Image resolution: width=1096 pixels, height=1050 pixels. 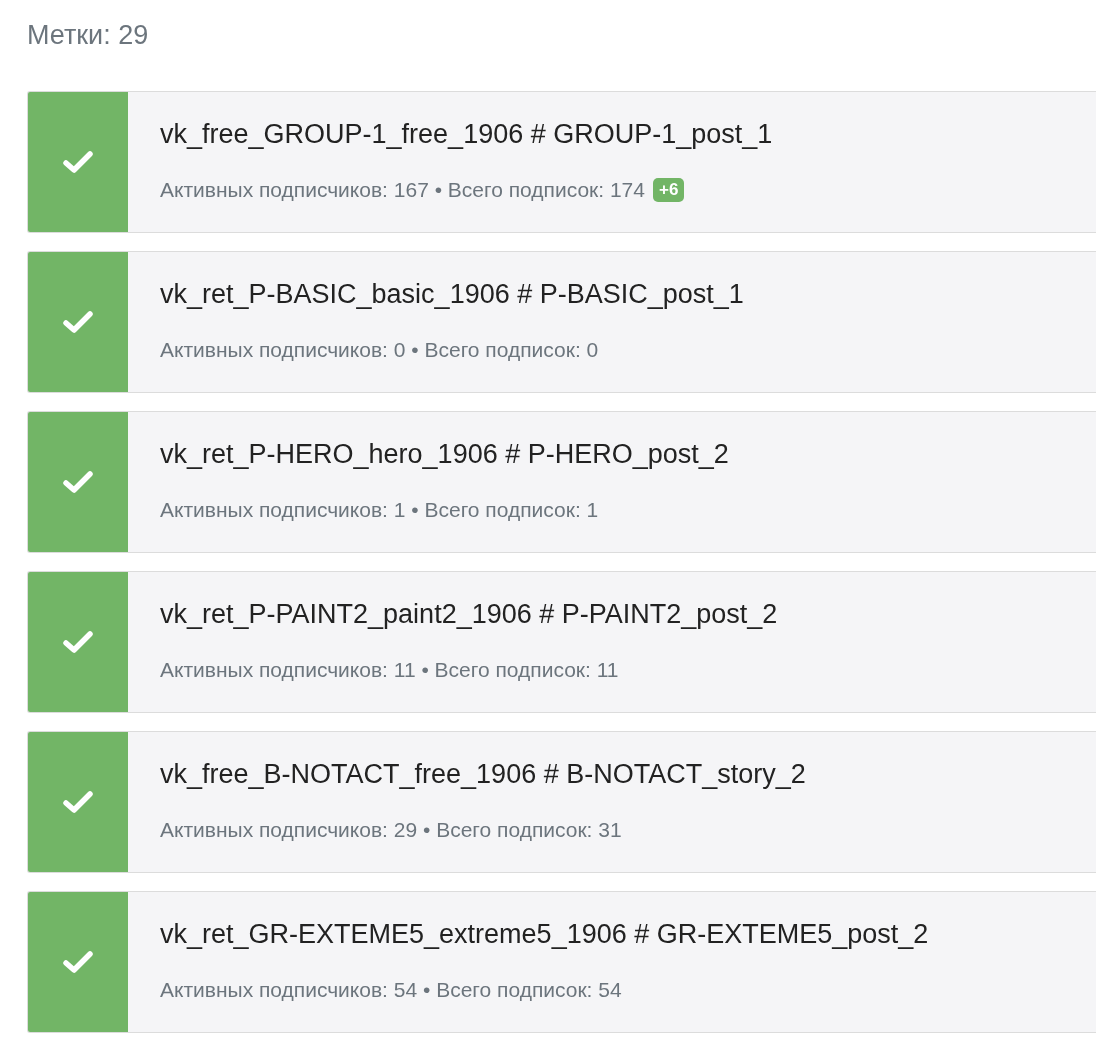 I want to click on subscriber-stats: Активных подписчиков: 167 • Всего подписок: 174, so click(x=402, y=190).